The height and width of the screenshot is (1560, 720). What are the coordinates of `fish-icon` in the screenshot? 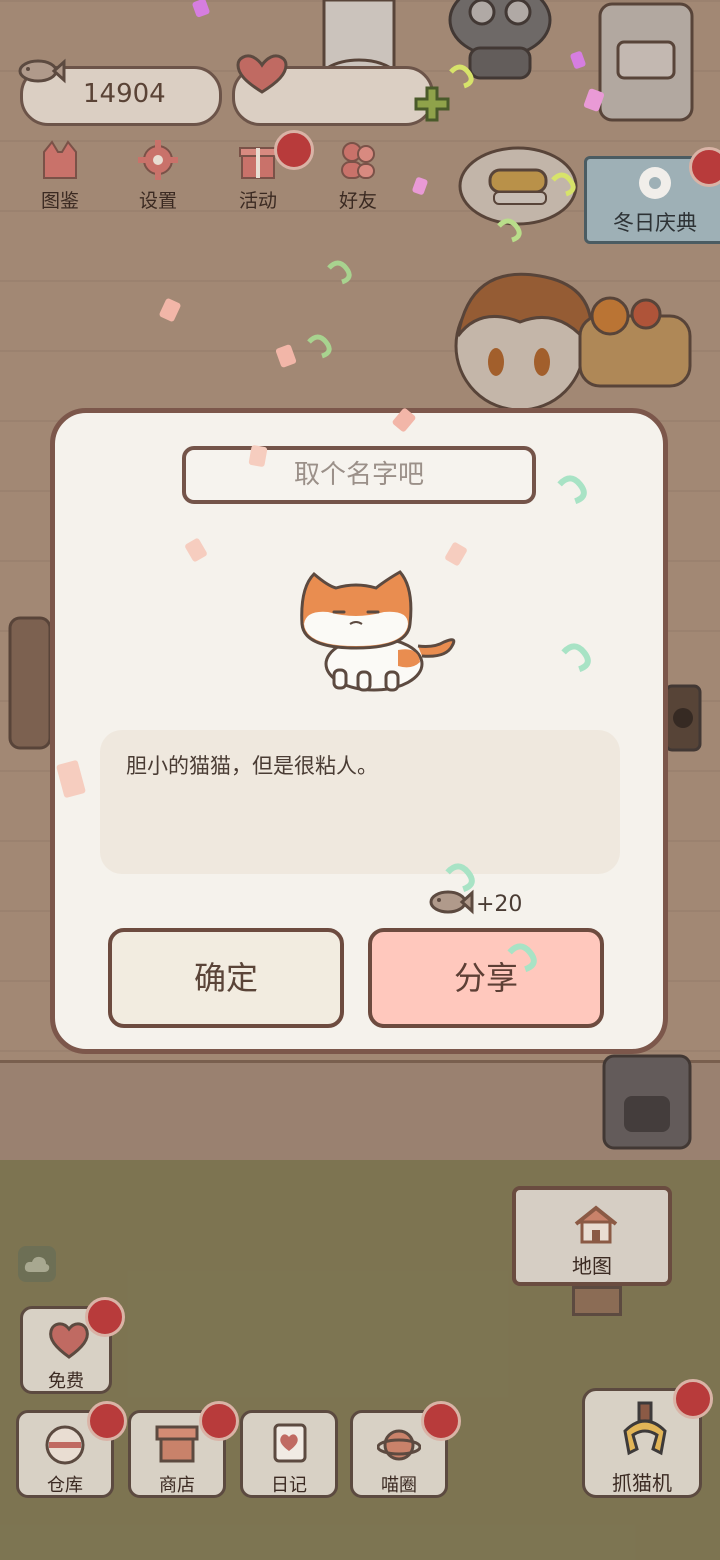 It's located at (42, 71).